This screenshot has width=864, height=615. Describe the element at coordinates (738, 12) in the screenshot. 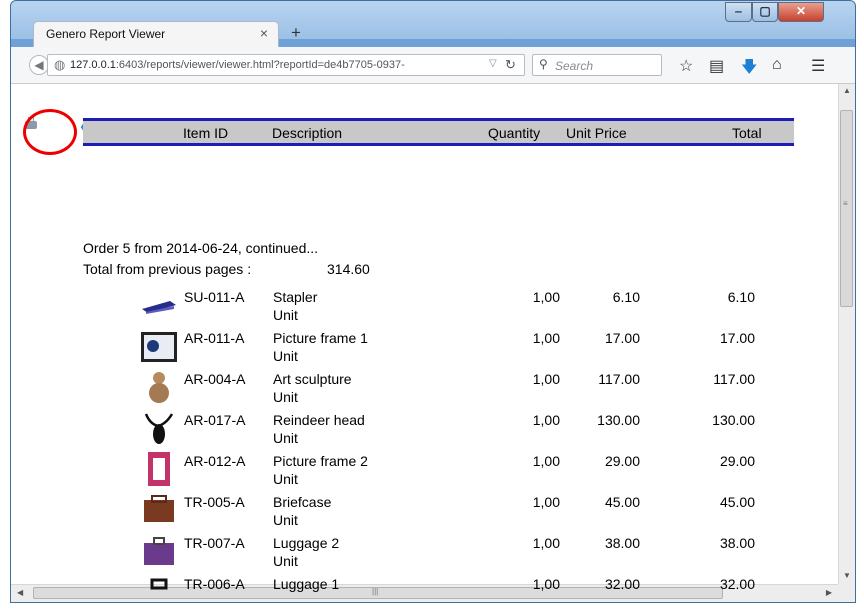

I see `minimize-button: ‒` at that location.